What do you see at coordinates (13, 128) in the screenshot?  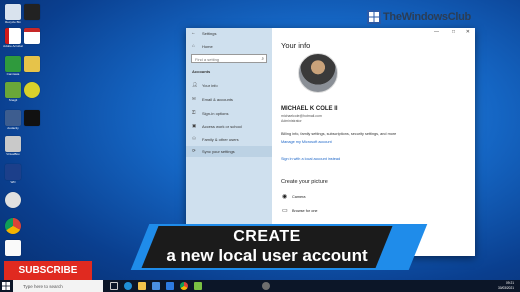 I see `desktop-icon-label: Audacity` at bounding box center [13, 128].